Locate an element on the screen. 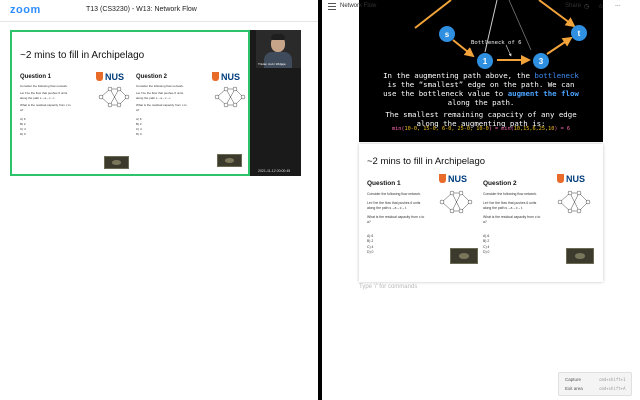 Image resolution: width=640 pixels, height=400 pixels. more-icon: ··· is located at coordinates (618, 6).